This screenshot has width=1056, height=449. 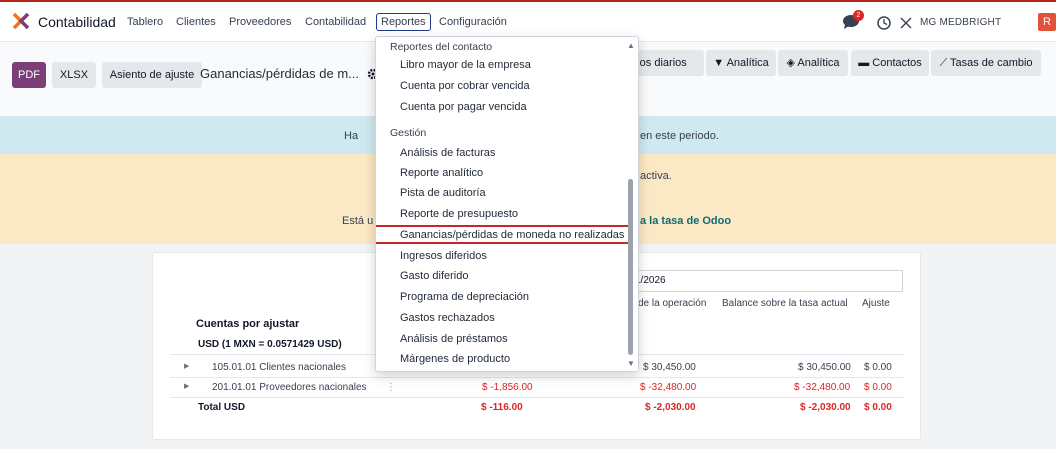 What do you see at coordinates (459, 214) in the screenshot?
I see `menu-item-reporte-presupuesto: Reporte de presupuesto` at bounding box center [459, 214].